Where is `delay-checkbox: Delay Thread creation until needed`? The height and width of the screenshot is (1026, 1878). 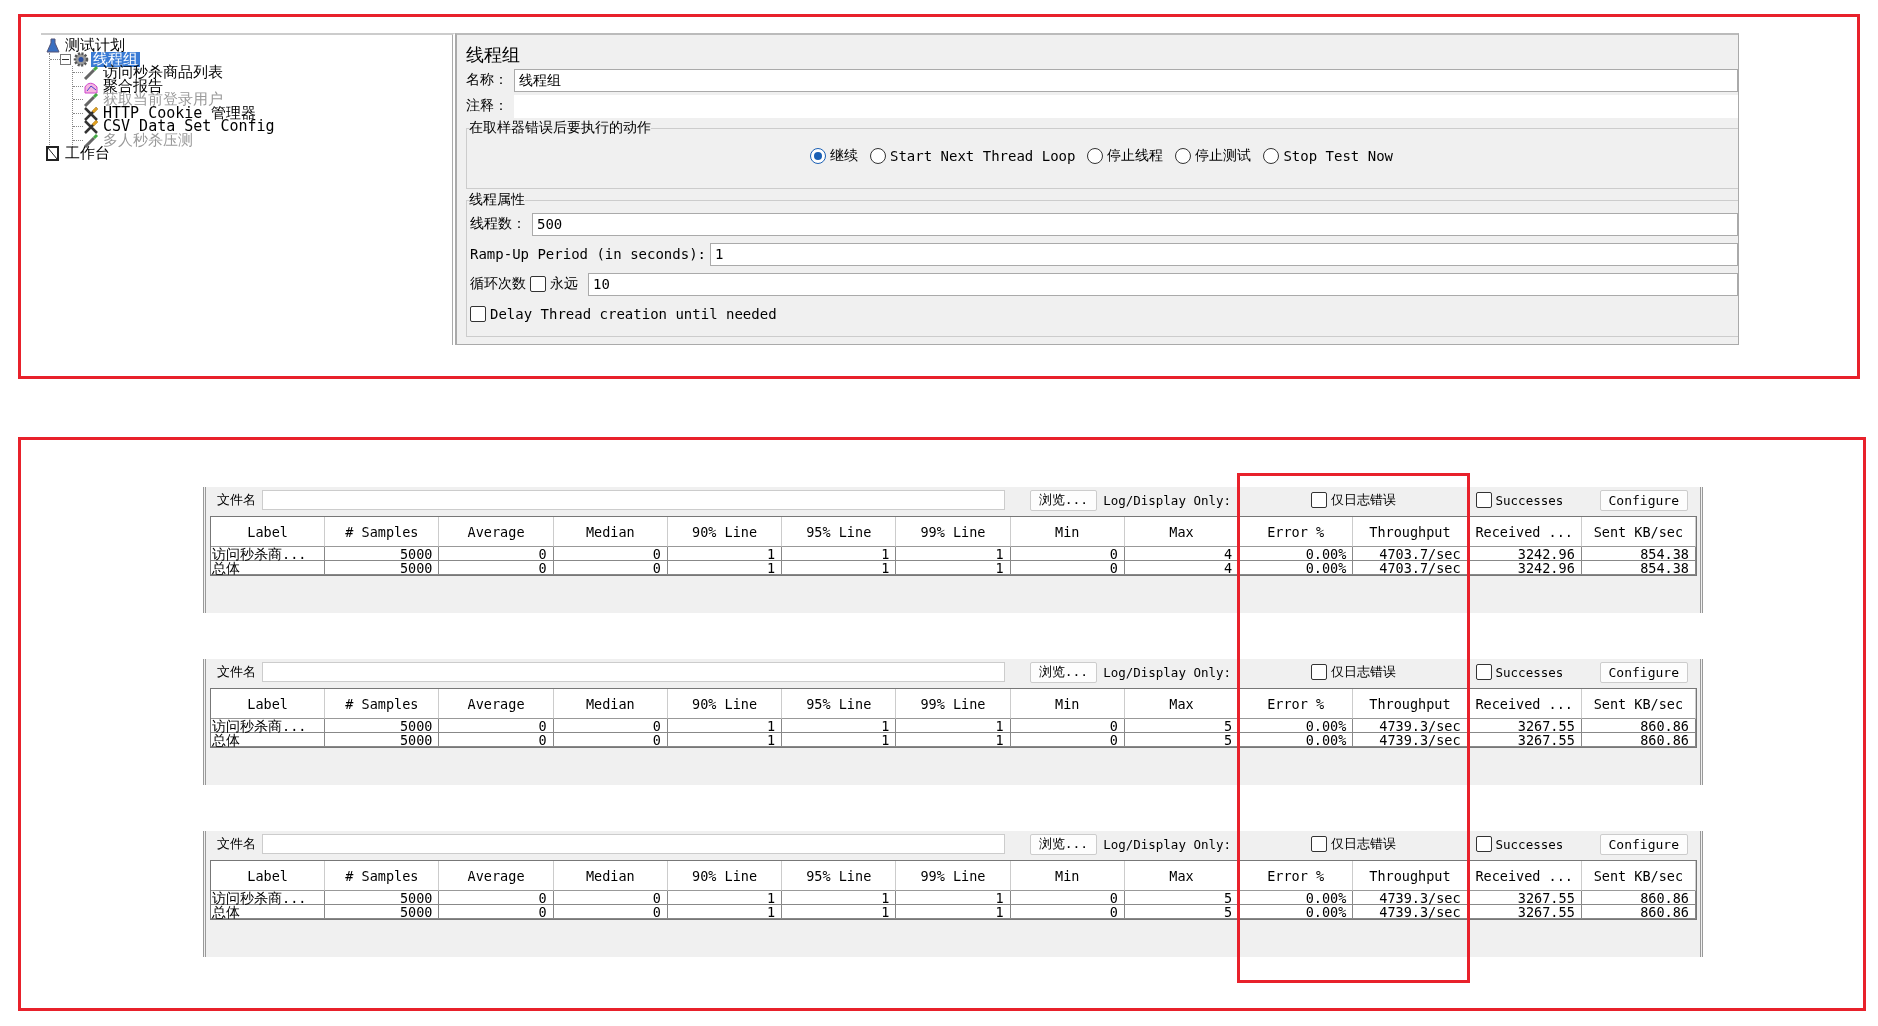
delay-checkbox: Delay Thread creation until needed is located at coordinates (623, 314).